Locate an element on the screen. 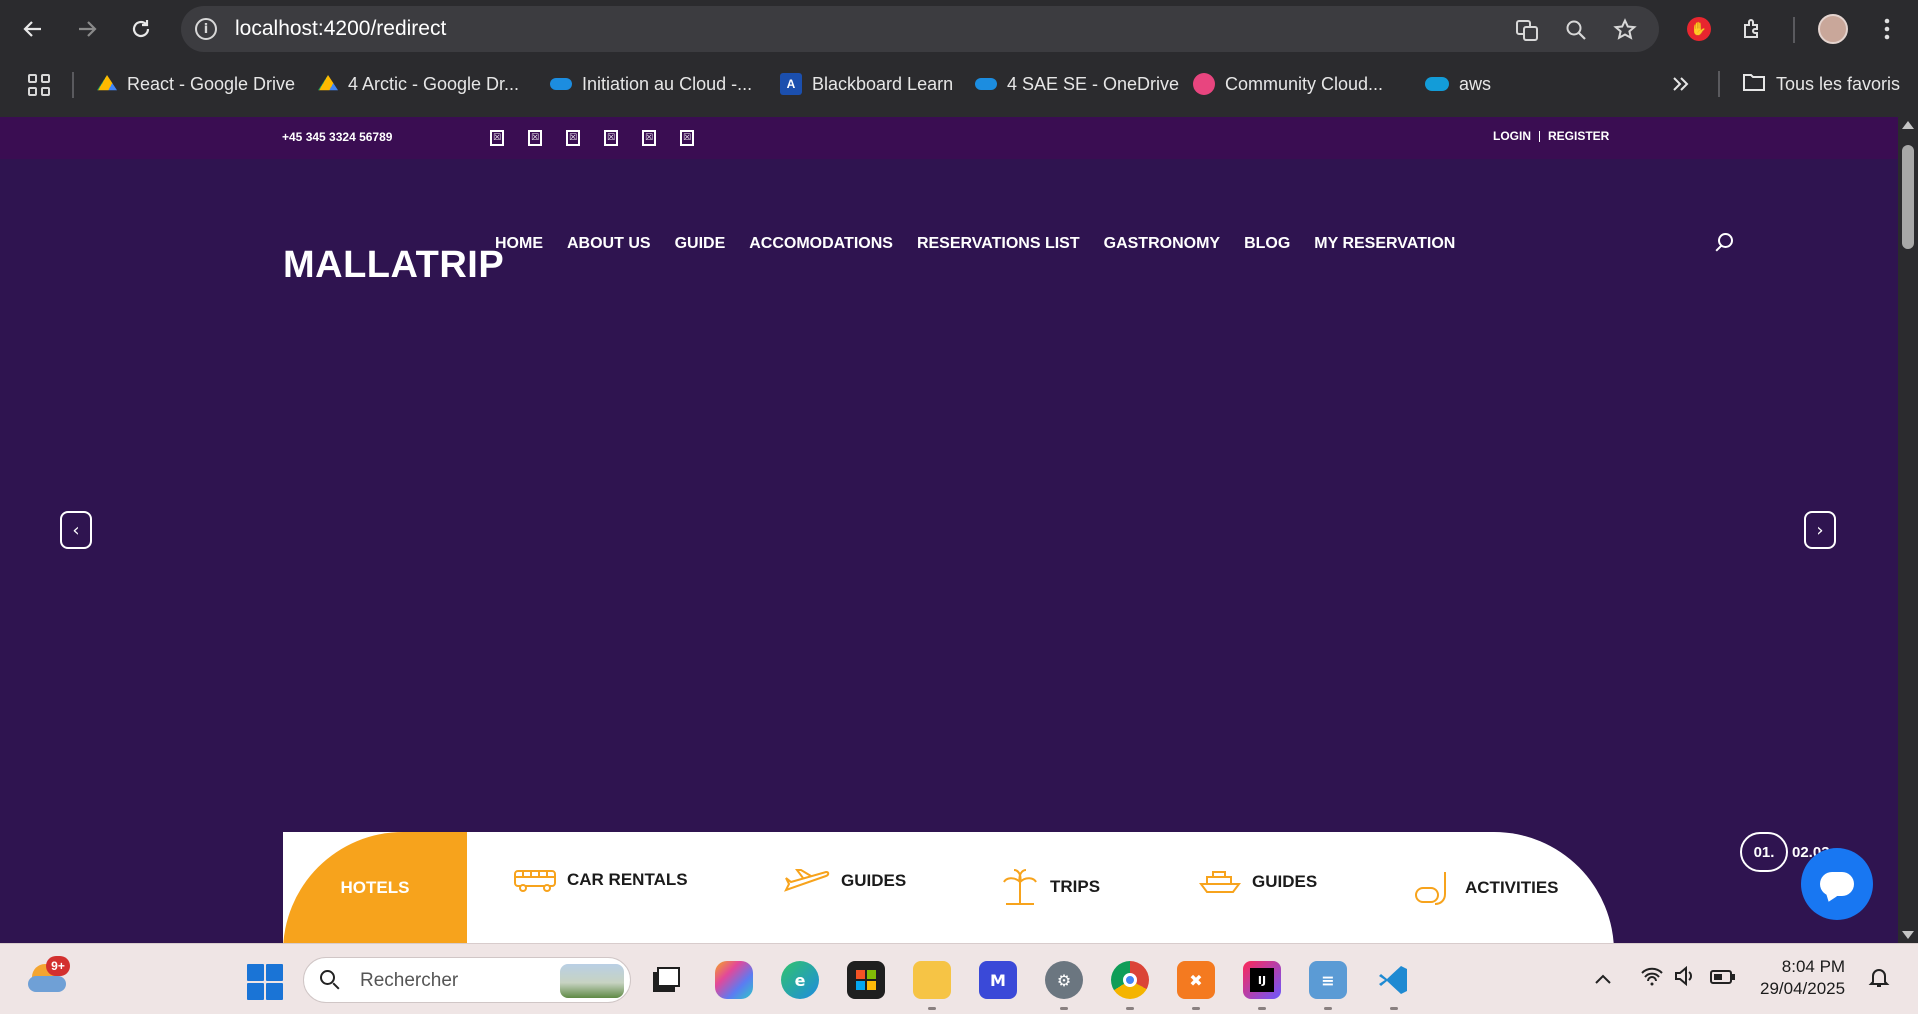 This screenshot has height=1014, width=1918. forward-button is located at coordinates (87, 29).